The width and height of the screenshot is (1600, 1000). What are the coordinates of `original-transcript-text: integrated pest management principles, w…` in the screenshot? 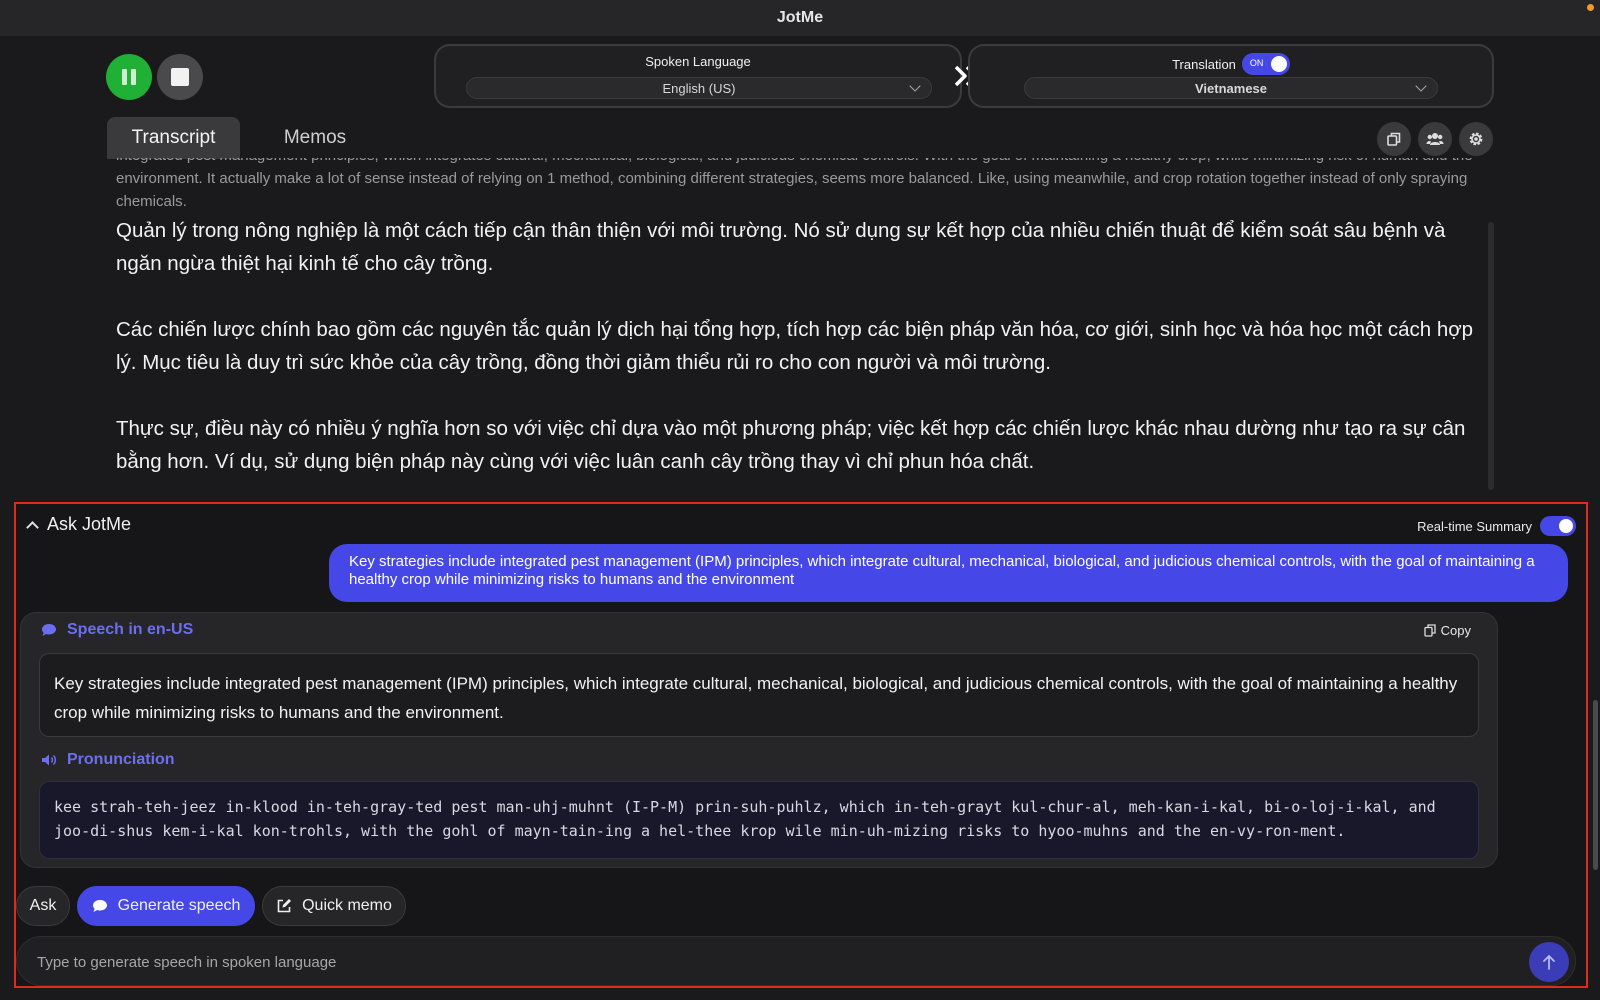 It's located at (794, 184).